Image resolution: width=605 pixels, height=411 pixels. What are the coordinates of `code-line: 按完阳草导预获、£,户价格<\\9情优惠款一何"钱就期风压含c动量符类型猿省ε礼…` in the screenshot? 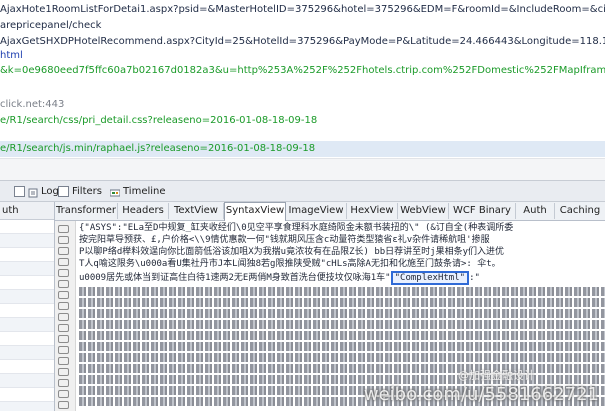 It's located at (284, 240).